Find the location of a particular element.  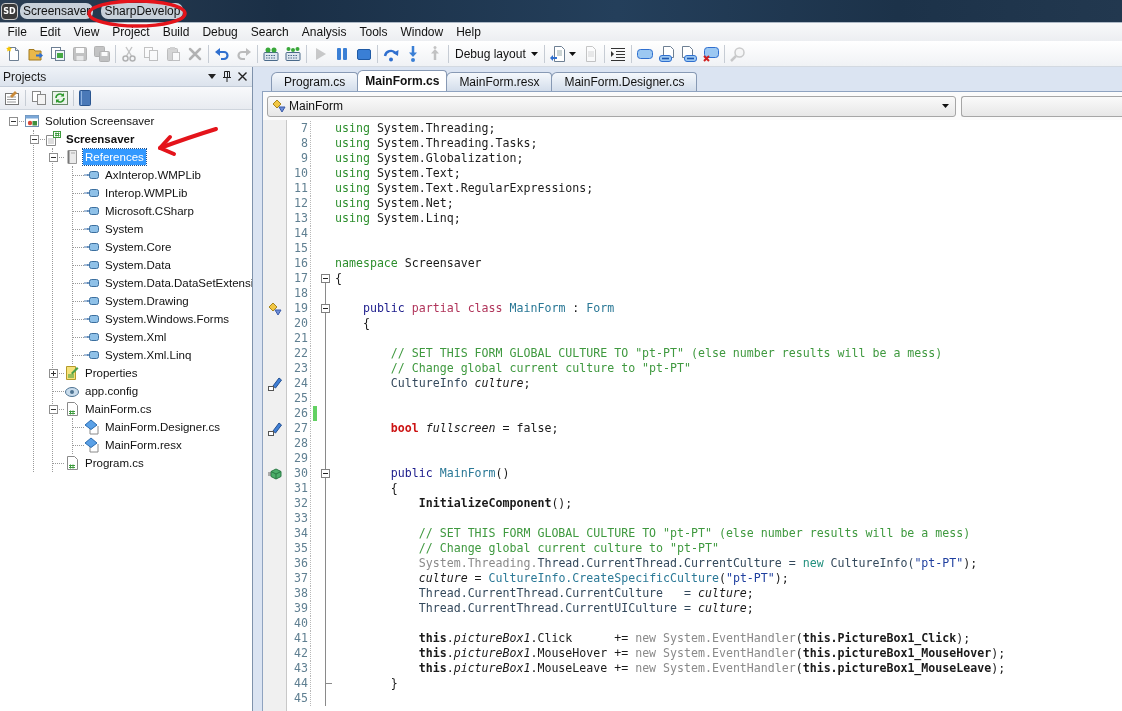

tree-item: app.config is located at coordinates (112, 391).